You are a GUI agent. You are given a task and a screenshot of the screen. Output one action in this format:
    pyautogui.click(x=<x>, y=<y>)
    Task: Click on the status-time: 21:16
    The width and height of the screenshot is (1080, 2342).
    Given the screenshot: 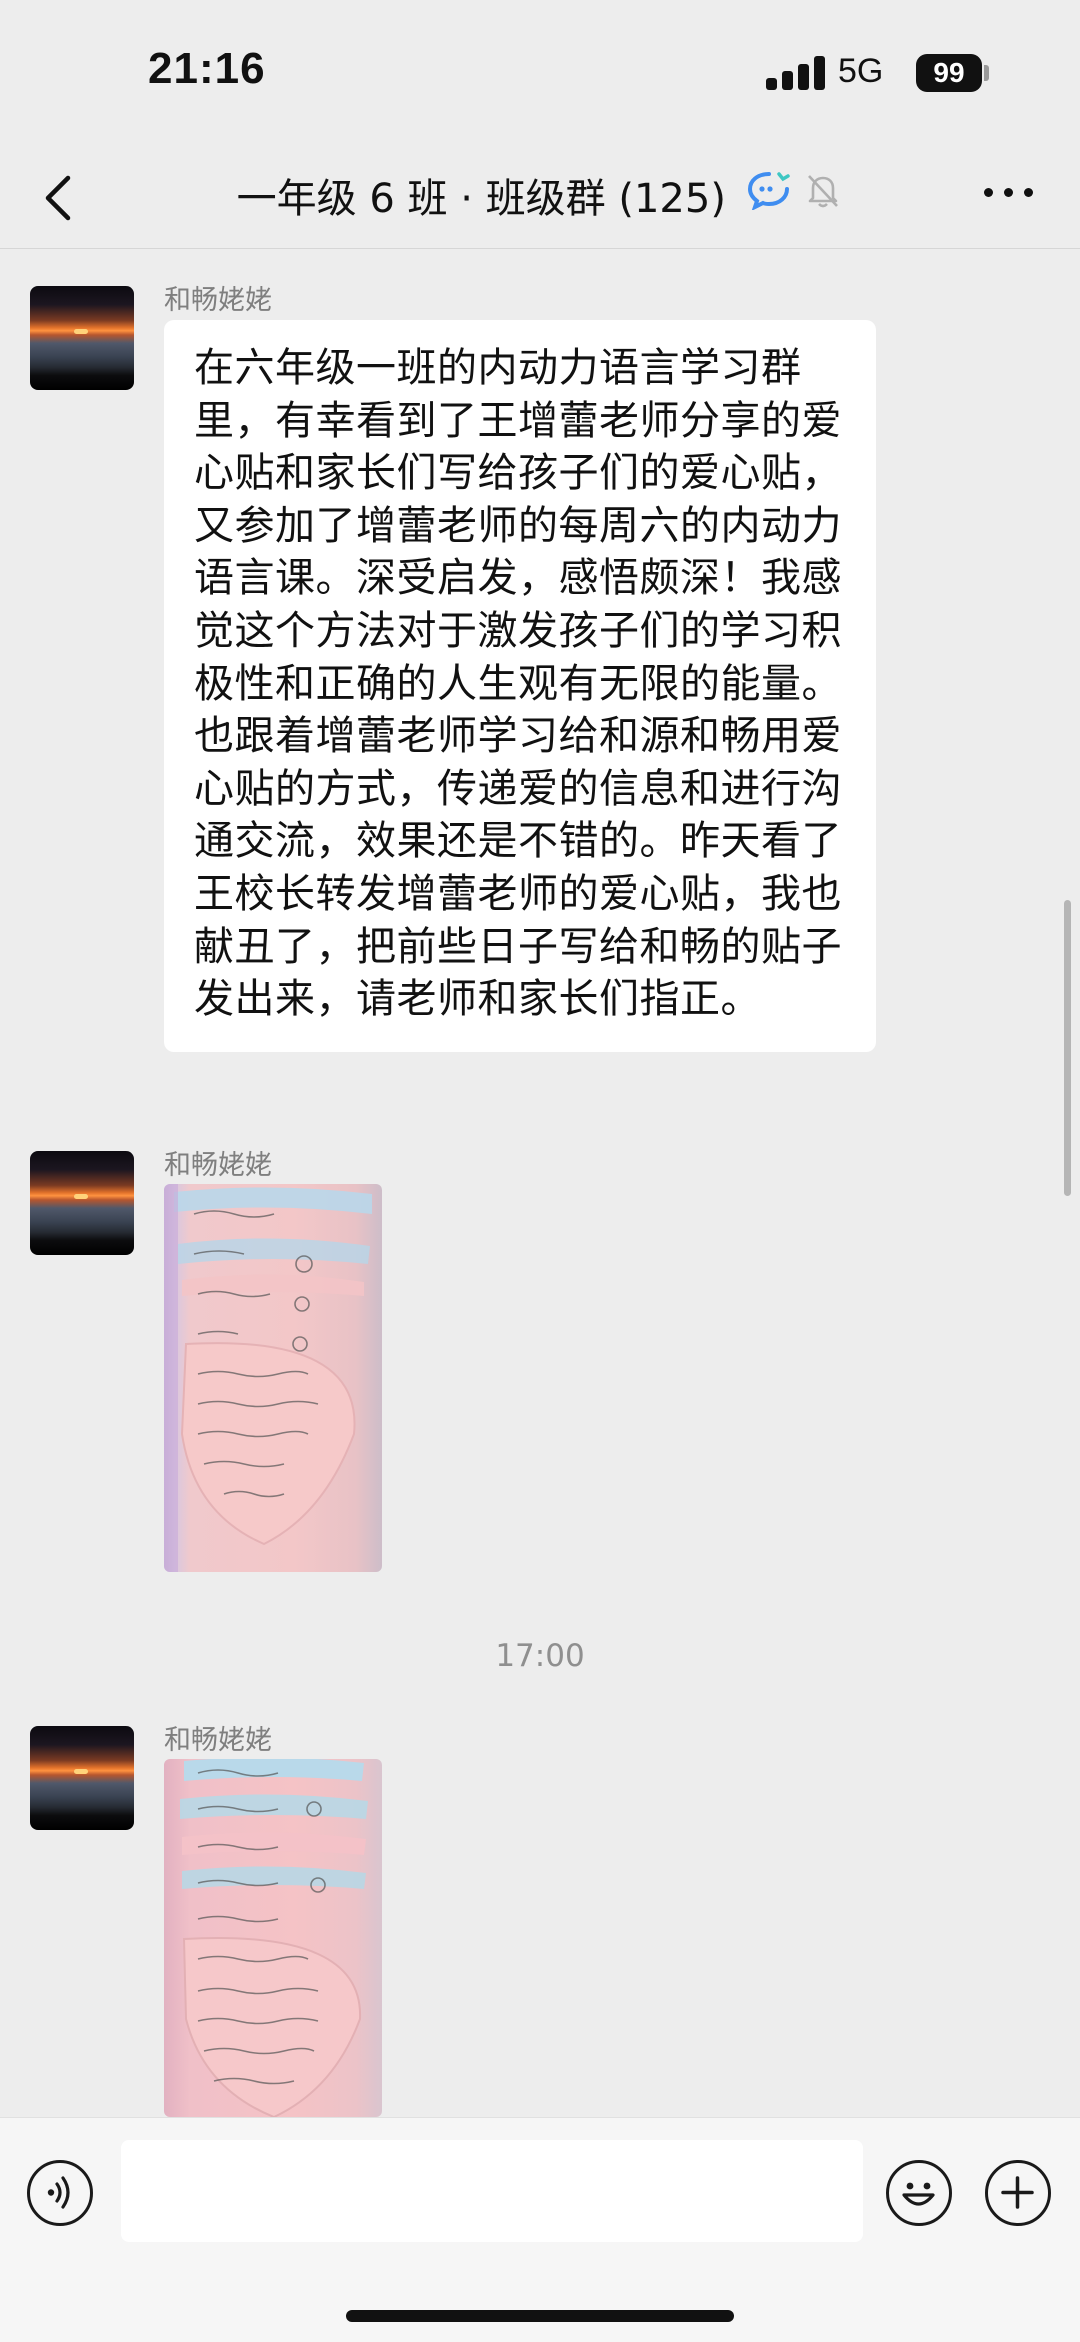 What is the action you would take?
    pyautogui.click(x=207, y=68)
    